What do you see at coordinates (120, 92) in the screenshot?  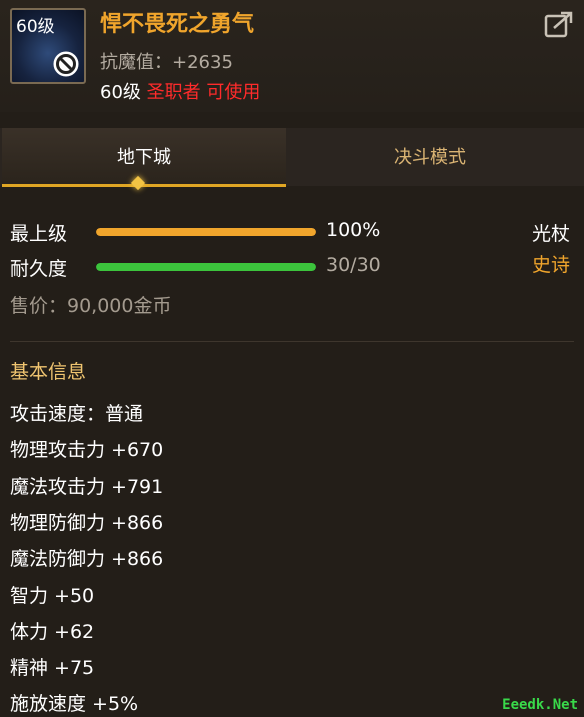 I see `required-level: 60级` at bounding box center [120, 92].